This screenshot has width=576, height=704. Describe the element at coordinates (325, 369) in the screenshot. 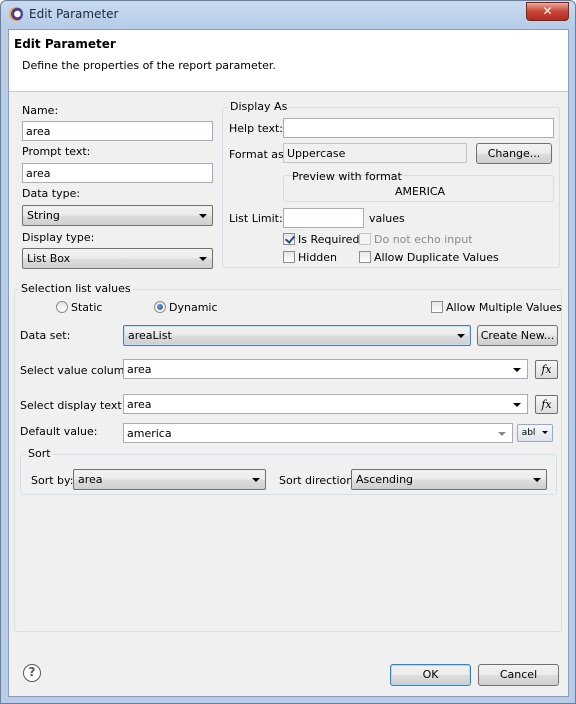

I see `value-column-combo: area` at that location.